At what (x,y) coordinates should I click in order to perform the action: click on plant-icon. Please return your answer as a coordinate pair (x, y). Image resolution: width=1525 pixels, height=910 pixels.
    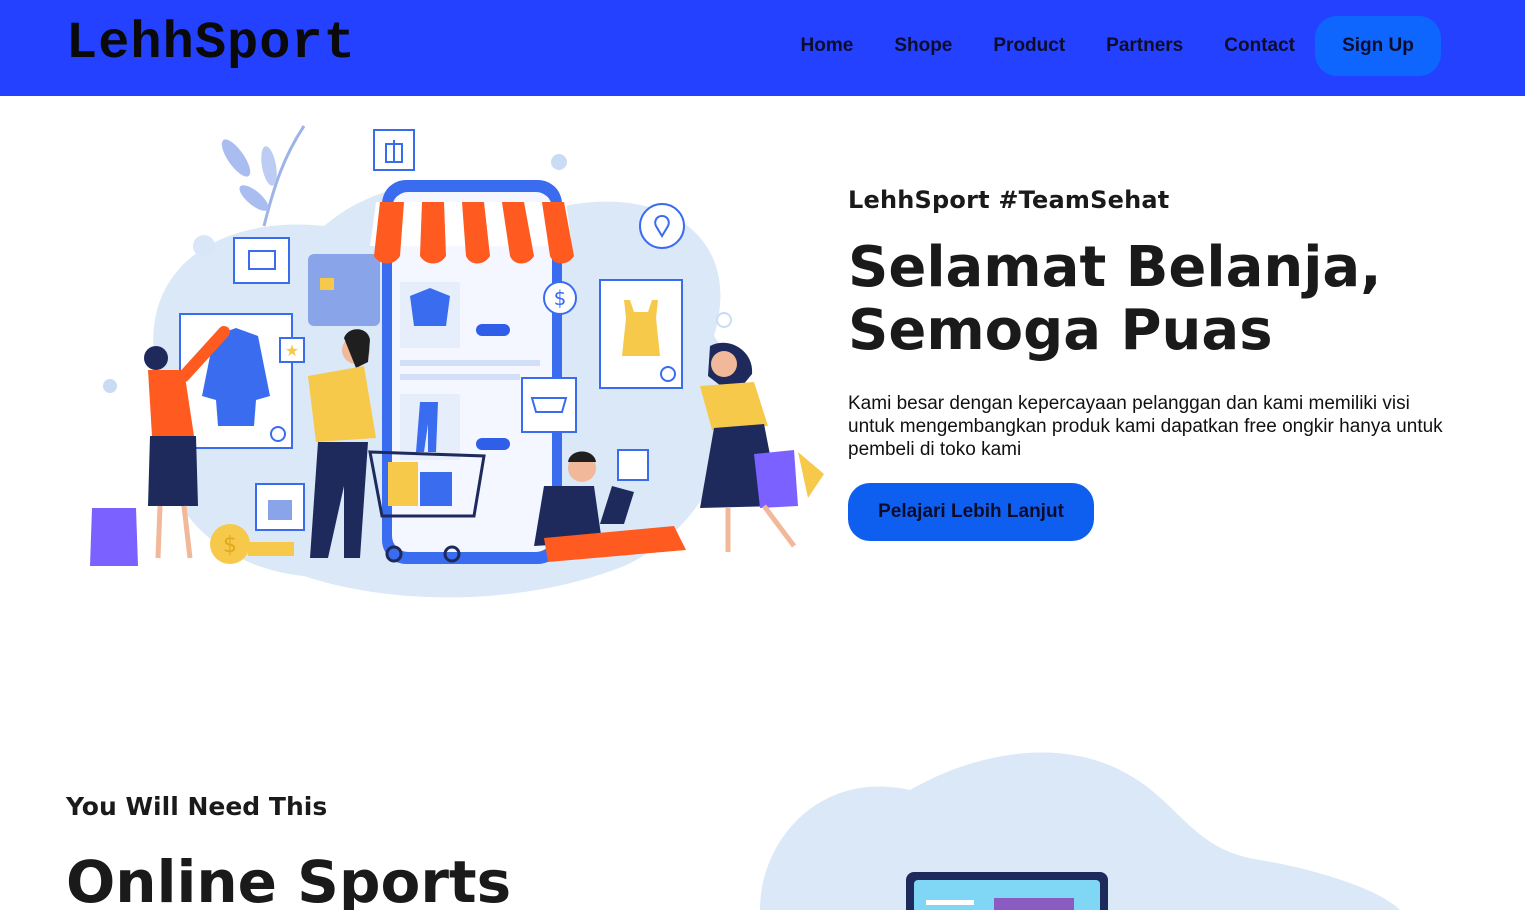
    Looking at the image, I should click on (263, 176).